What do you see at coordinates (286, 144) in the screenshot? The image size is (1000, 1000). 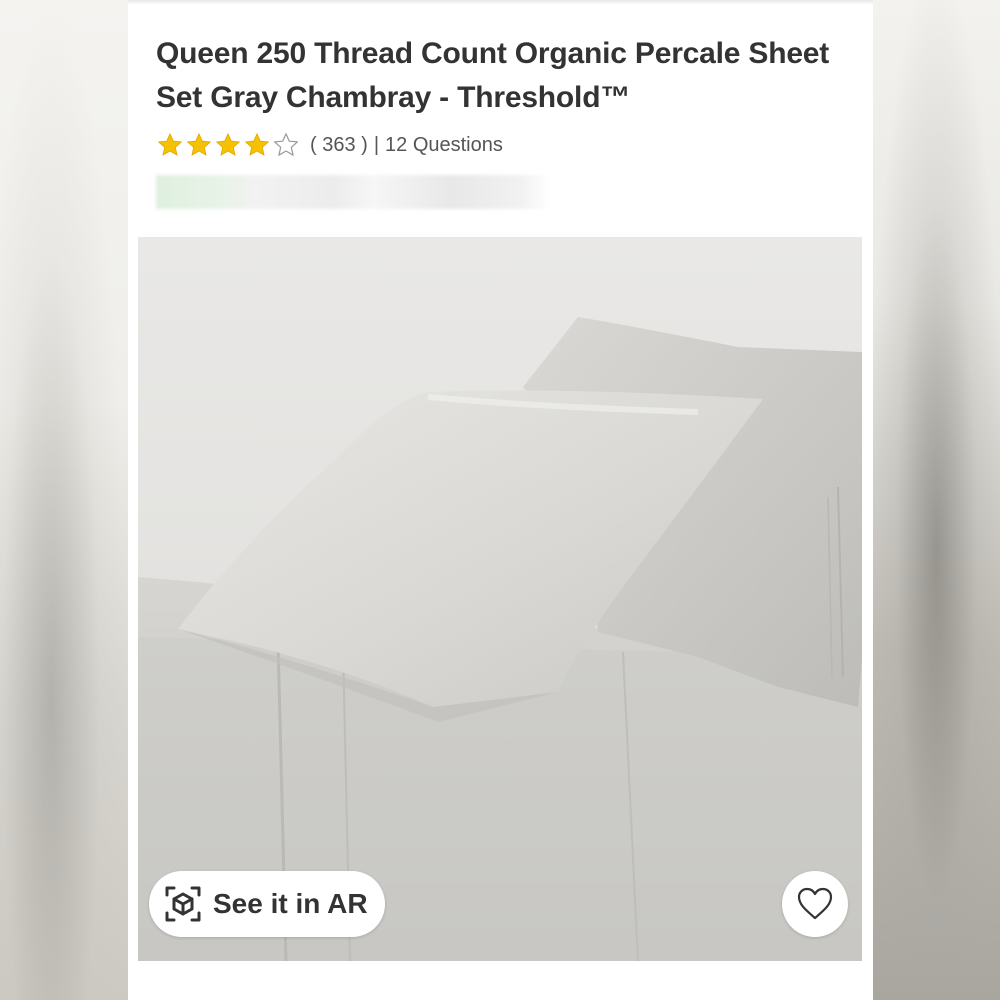 I see `star-empty-icon` at bounding box center [286, 144].